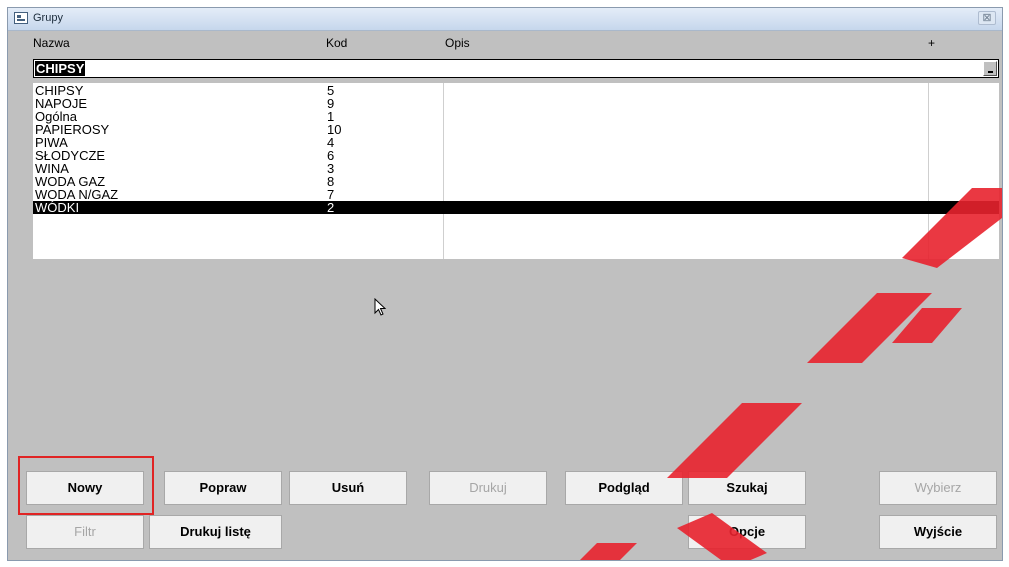 This screenshot has height=567, width=1009. Describe the element at coordinates (516, 194) in the screenshot. I see `table-row: WODA N/GAZ 7` at that location.